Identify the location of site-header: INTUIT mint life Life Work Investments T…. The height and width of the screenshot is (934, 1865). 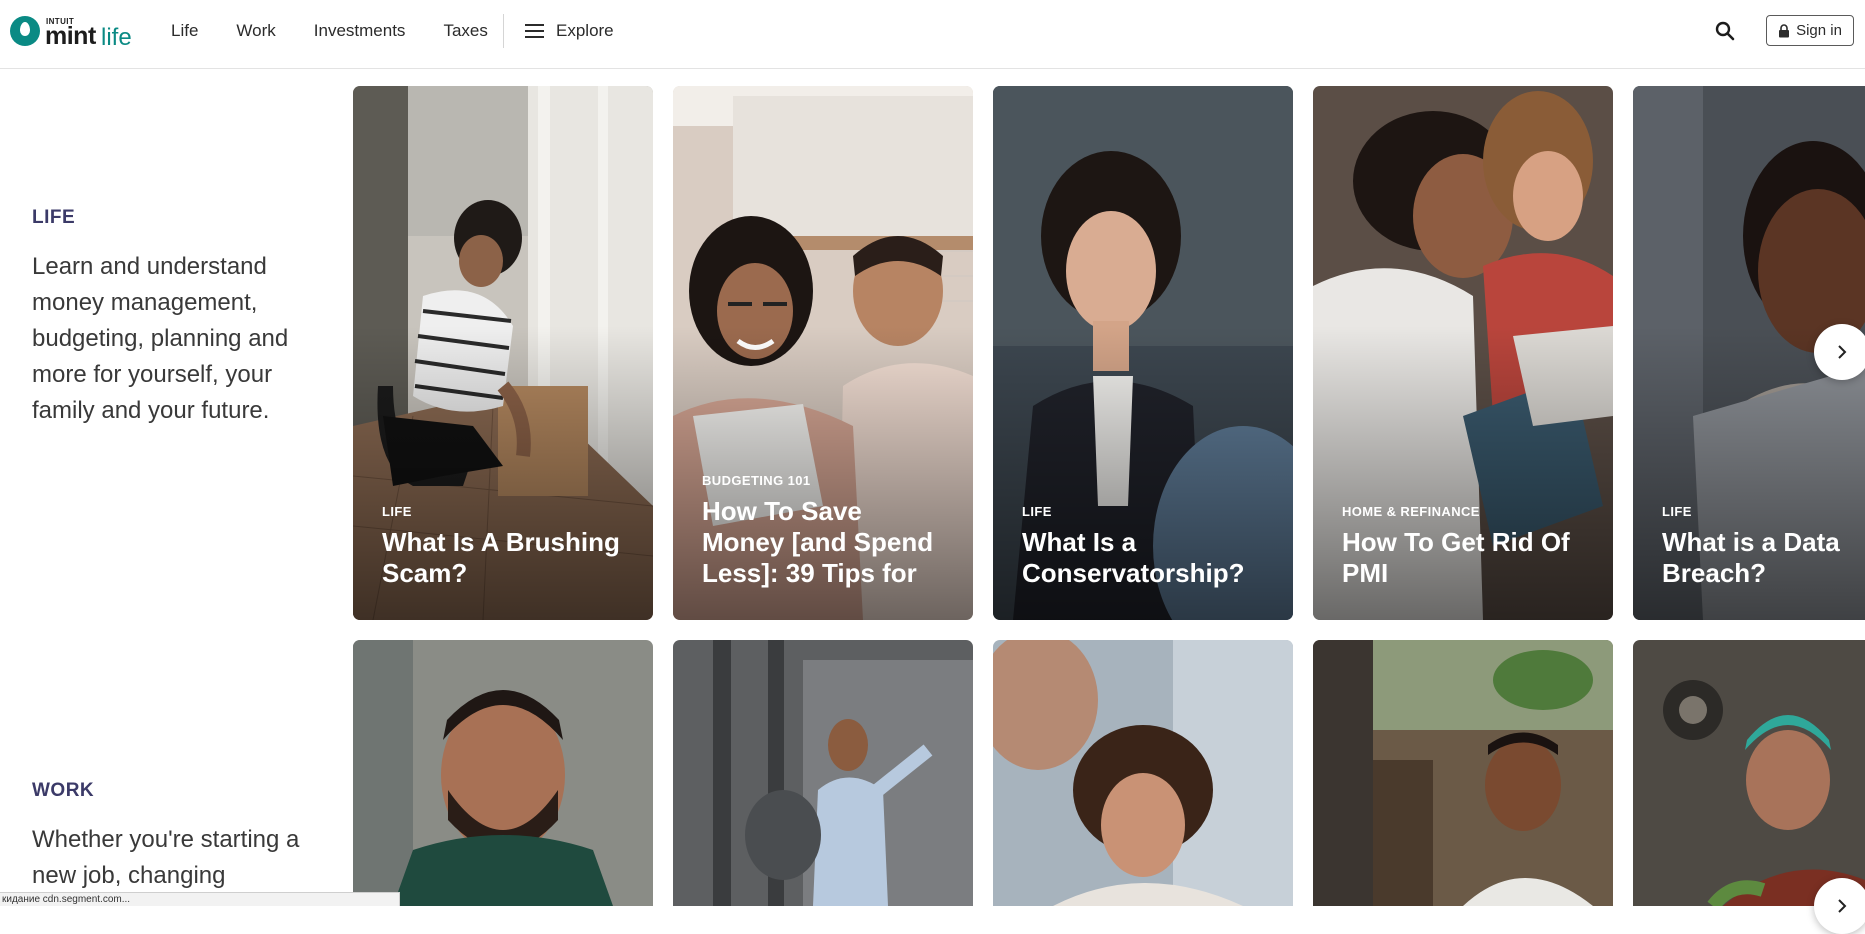
(932, 34).